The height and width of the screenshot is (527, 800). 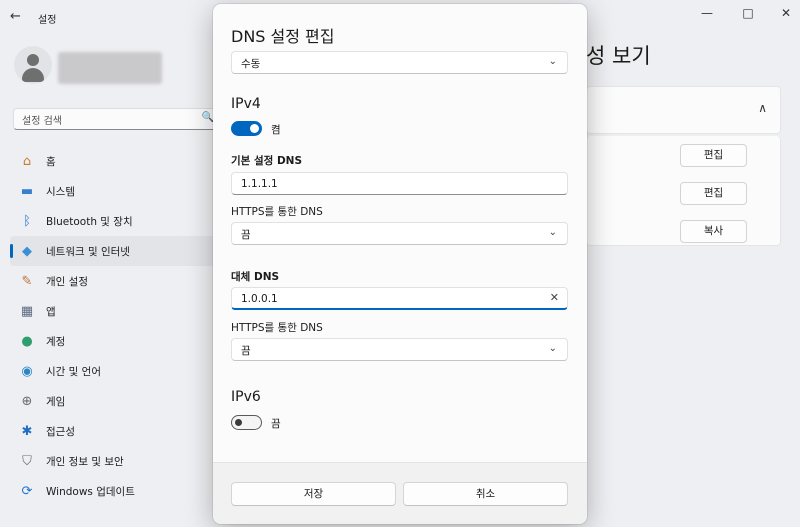 What do you see at coordinates (110, 68) in the screenshot?
I see `username-redacted` at bounding box center [110, 68].